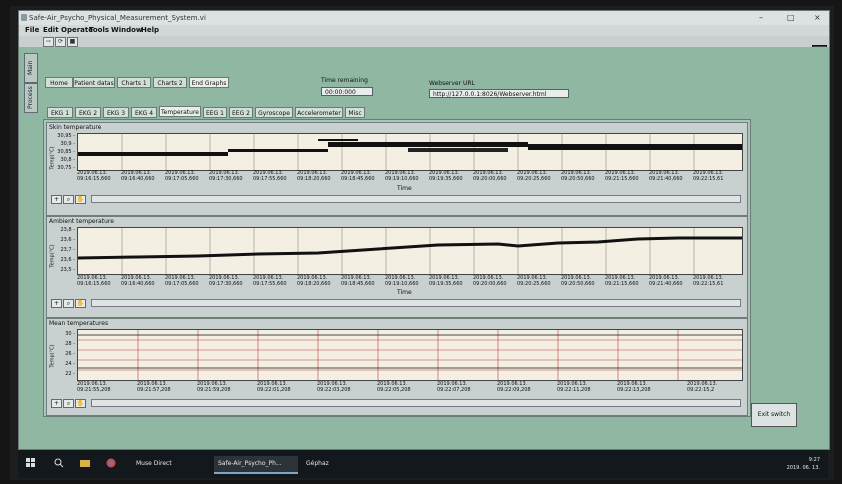 This screenshot has width=842, height=484. Describe the element at coordinates (214, 390) in the screenshot. I see `x-tick-time: 09:21:59,208` at that location.